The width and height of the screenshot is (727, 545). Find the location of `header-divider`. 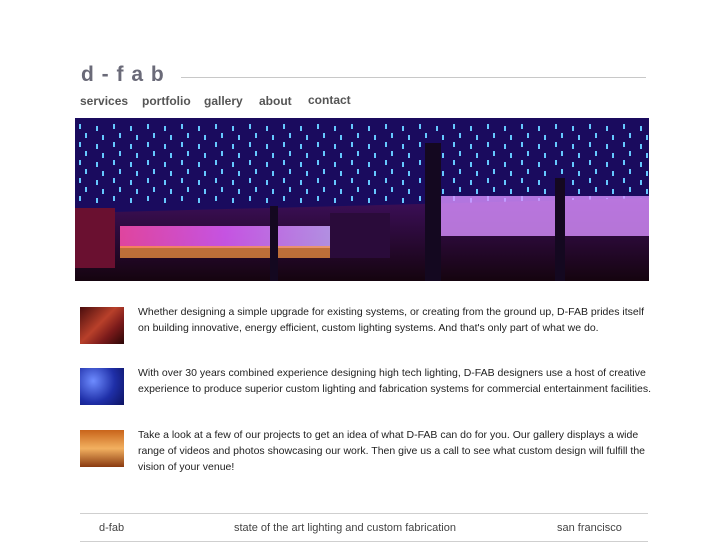

header-divider is located at coordinates (413, 77).